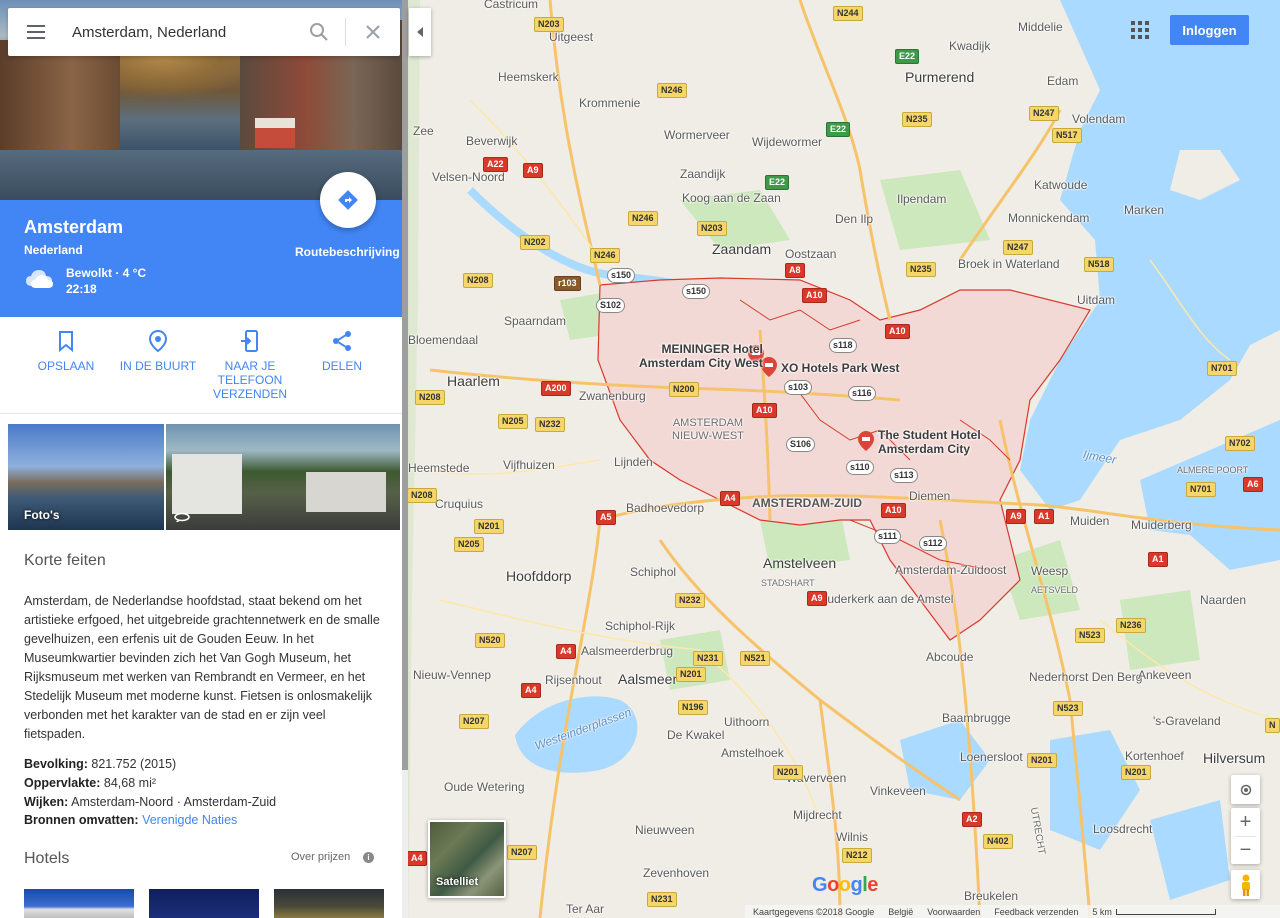 The width and height of the screenshot is (1280, 918). What do you see at coordinates (189, 820) in the screenshot?
I see `sources-link: Verenigde Naties` at bounding box center [189, 820].